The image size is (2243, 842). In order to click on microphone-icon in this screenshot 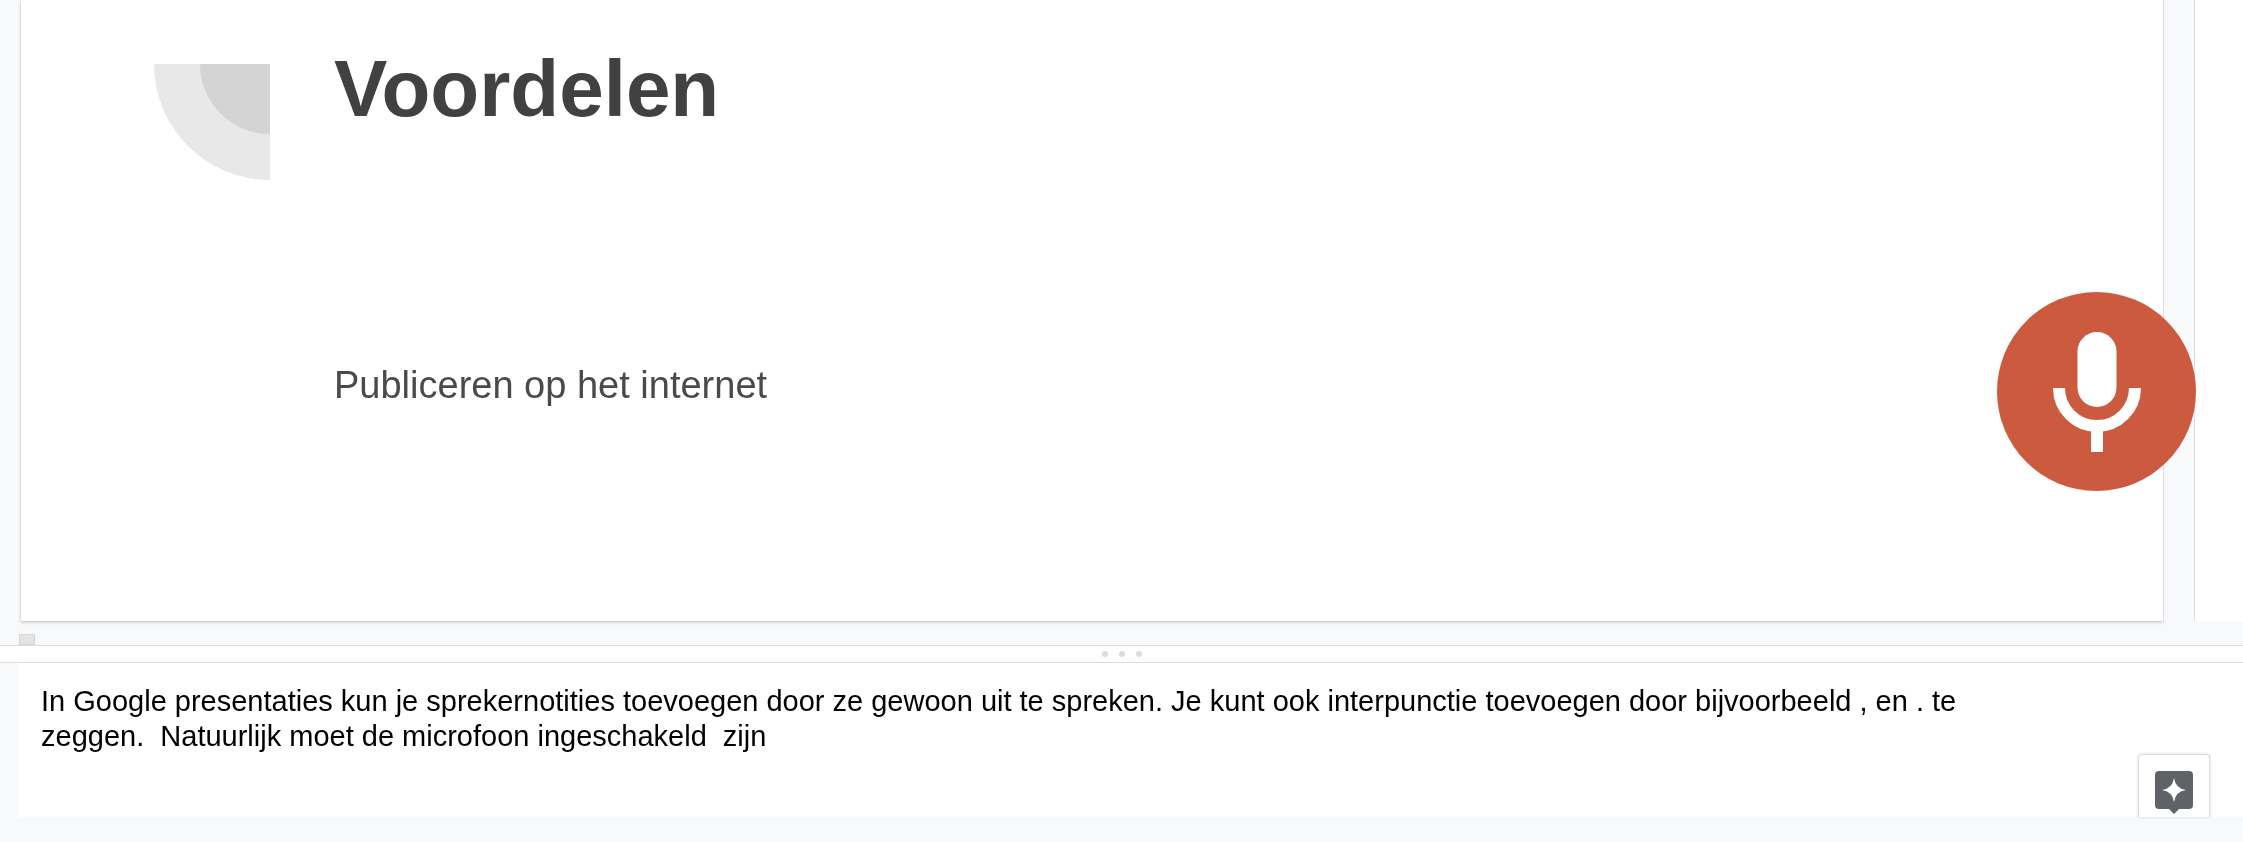, I will do `click(2096, 391)`.